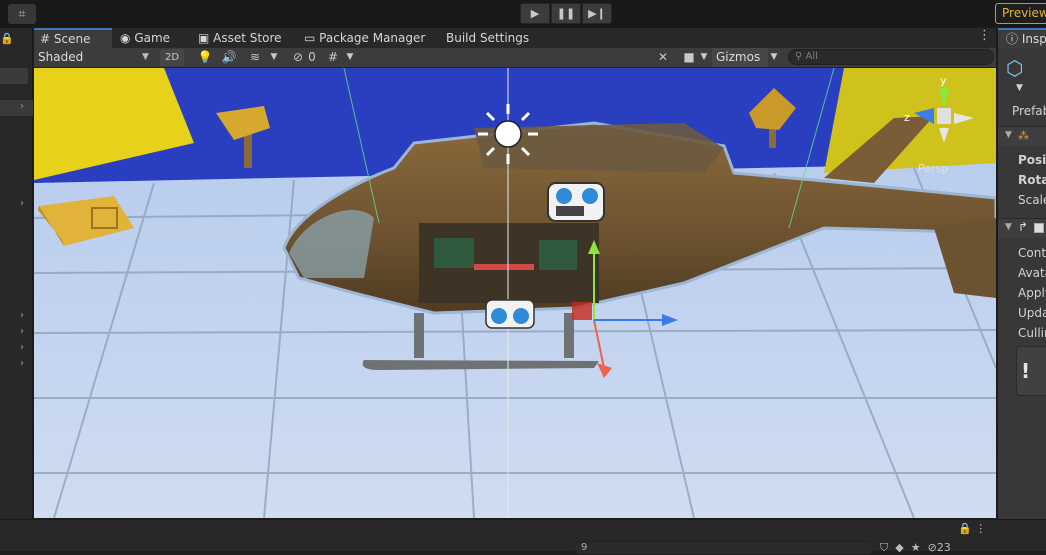 Image resolution: width=1046 pixels, height=555 pixels. Describe the element at coordinates (740, 57) in the screenshot. I see `gizmos-dropdown: Gizmos` at that location.